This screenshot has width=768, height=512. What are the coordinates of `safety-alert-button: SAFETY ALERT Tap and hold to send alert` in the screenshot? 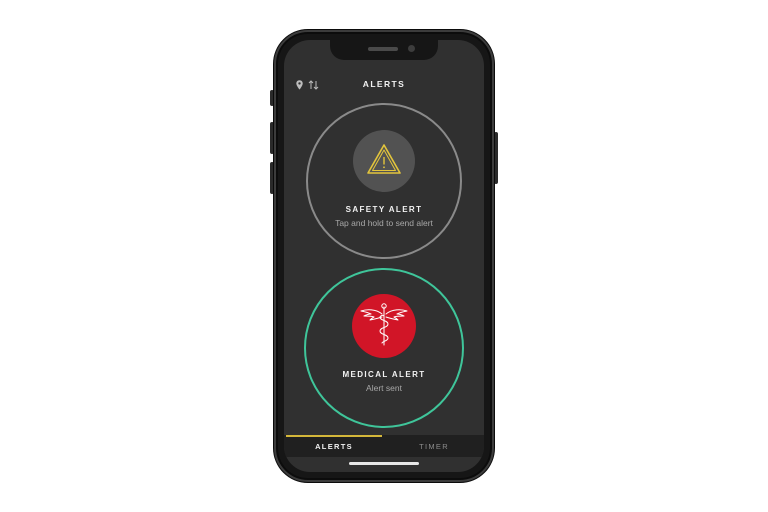 It's located at (384, 181).